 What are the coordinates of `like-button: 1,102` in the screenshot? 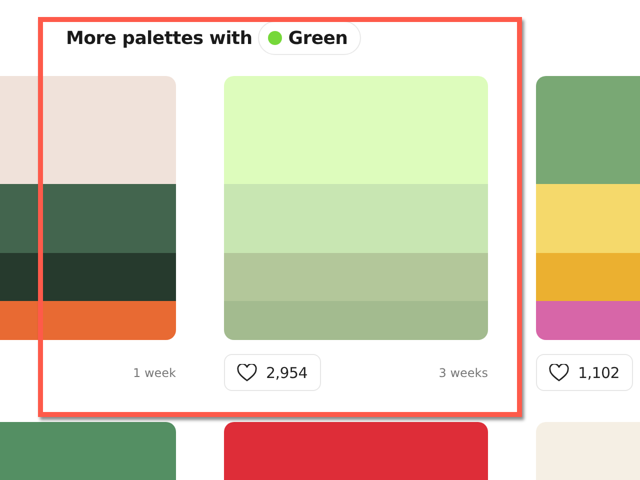 It's located at (585, 372).